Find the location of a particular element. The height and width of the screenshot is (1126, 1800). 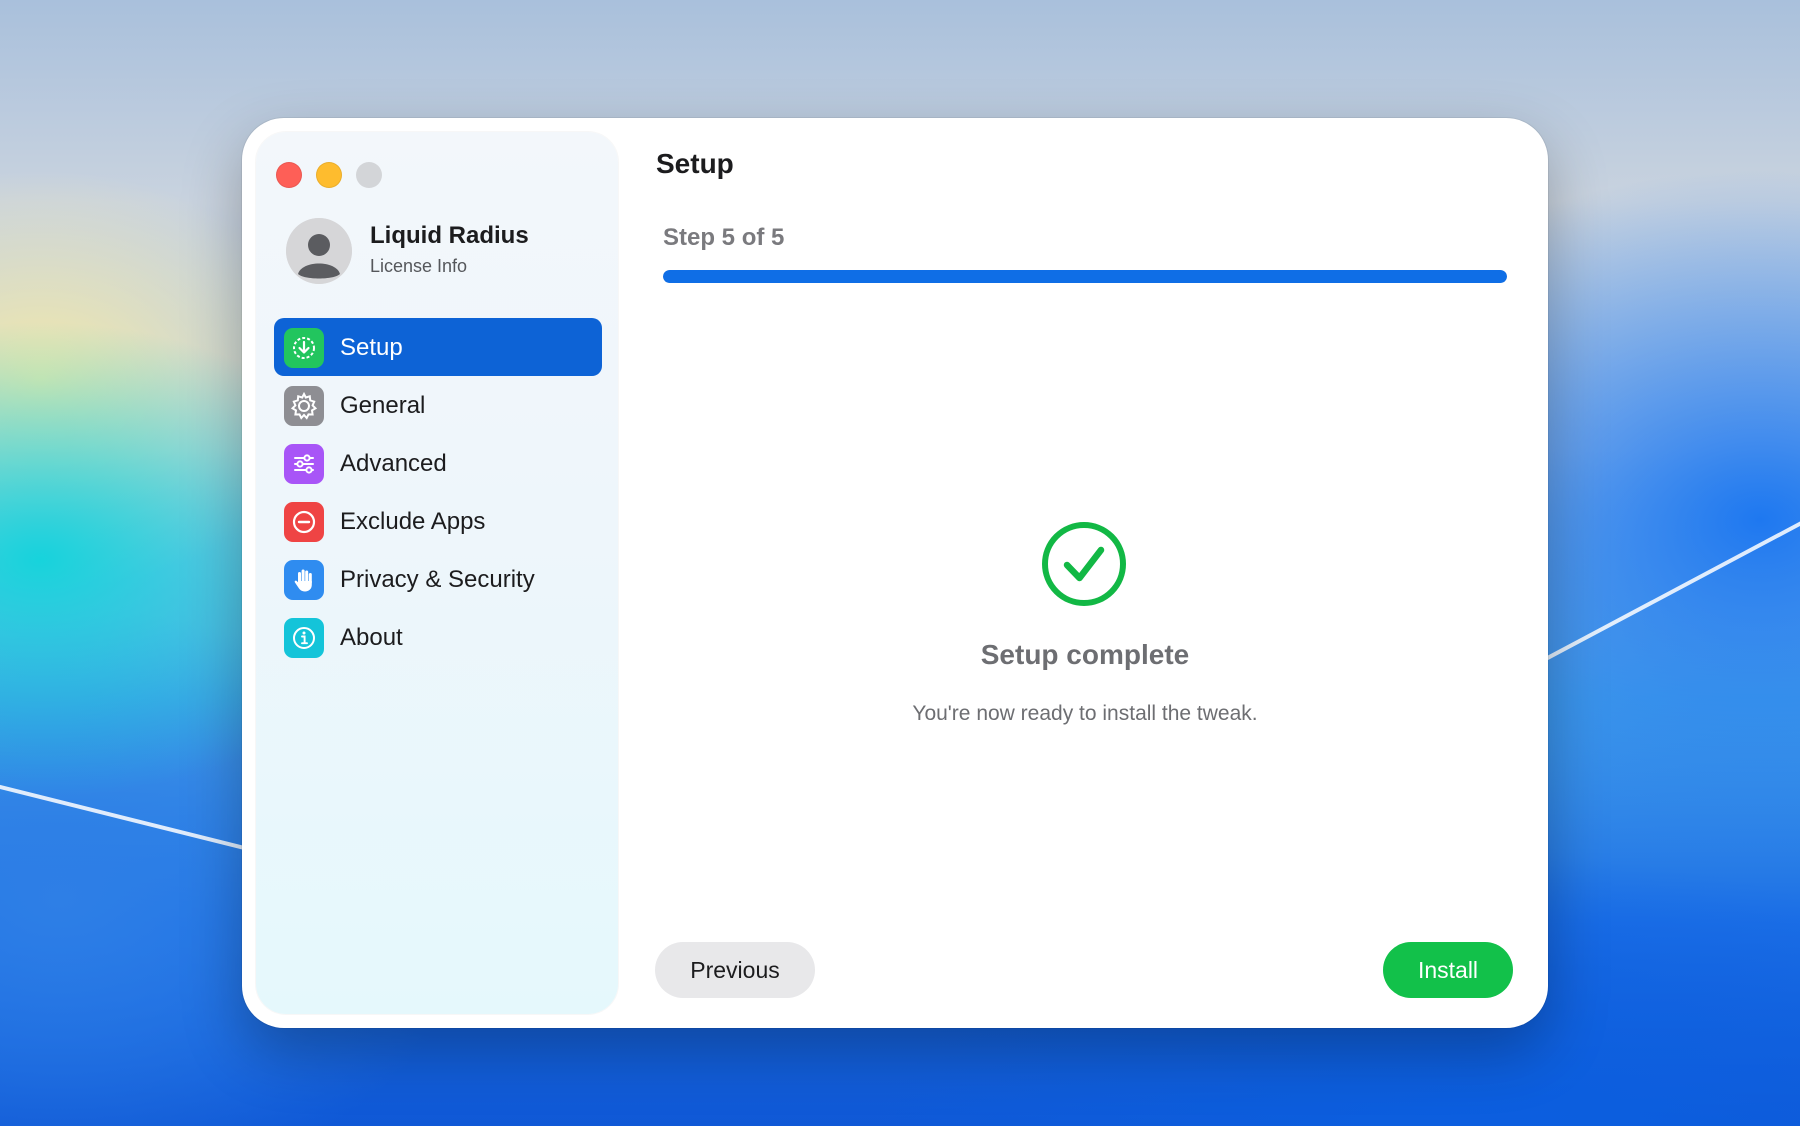

sidebar-item-label: Exclude Apps is located at coordinates (413, 521).